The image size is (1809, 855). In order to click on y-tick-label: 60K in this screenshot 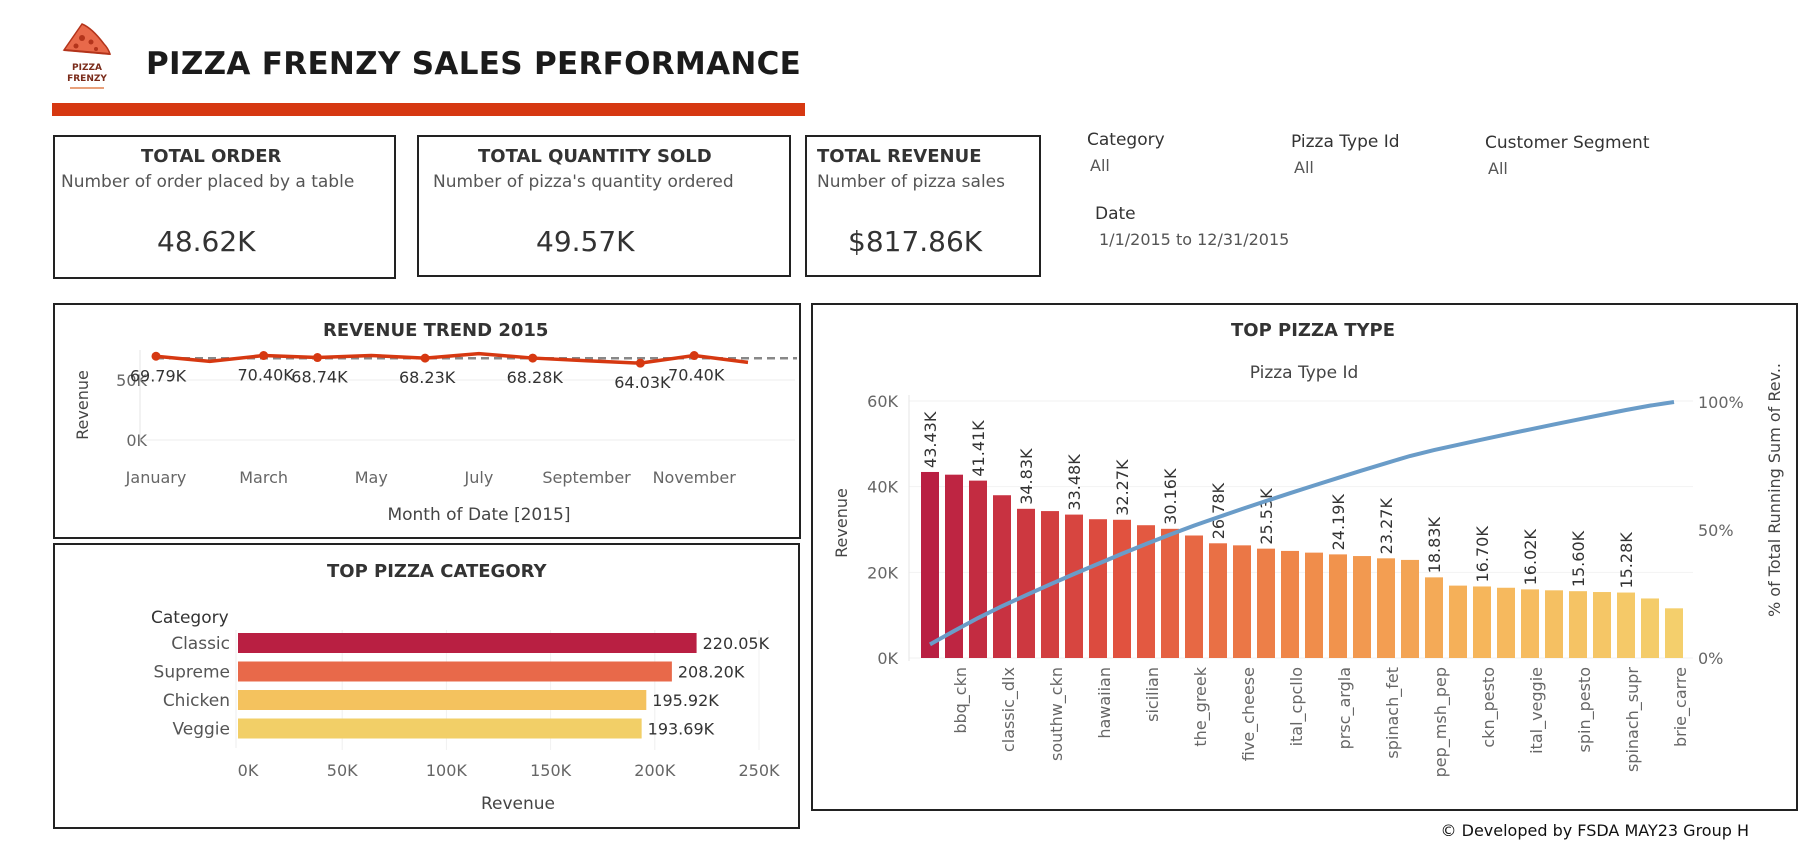, I will do `click(882, 401)`.